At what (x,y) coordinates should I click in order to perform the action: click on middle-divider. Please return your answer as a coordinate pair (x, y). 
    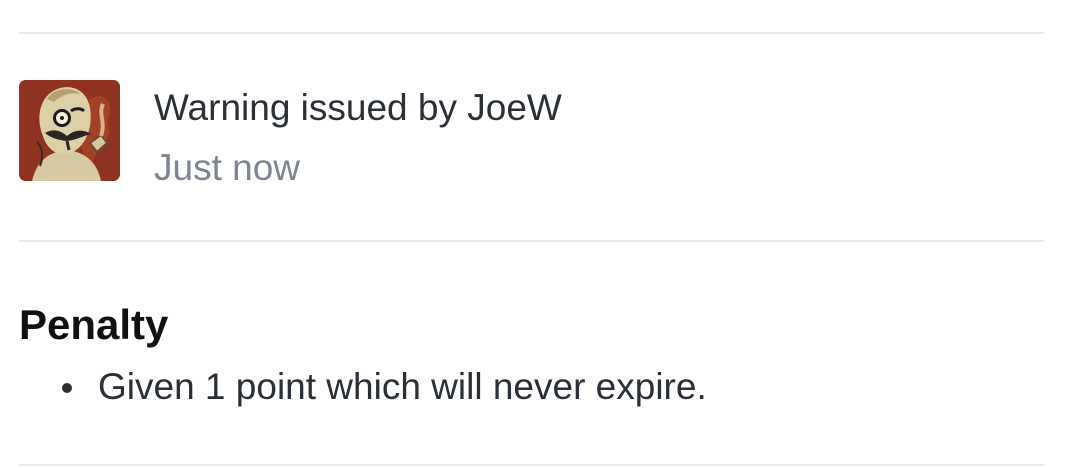
    Looking at the image, I should click on (531, 241).